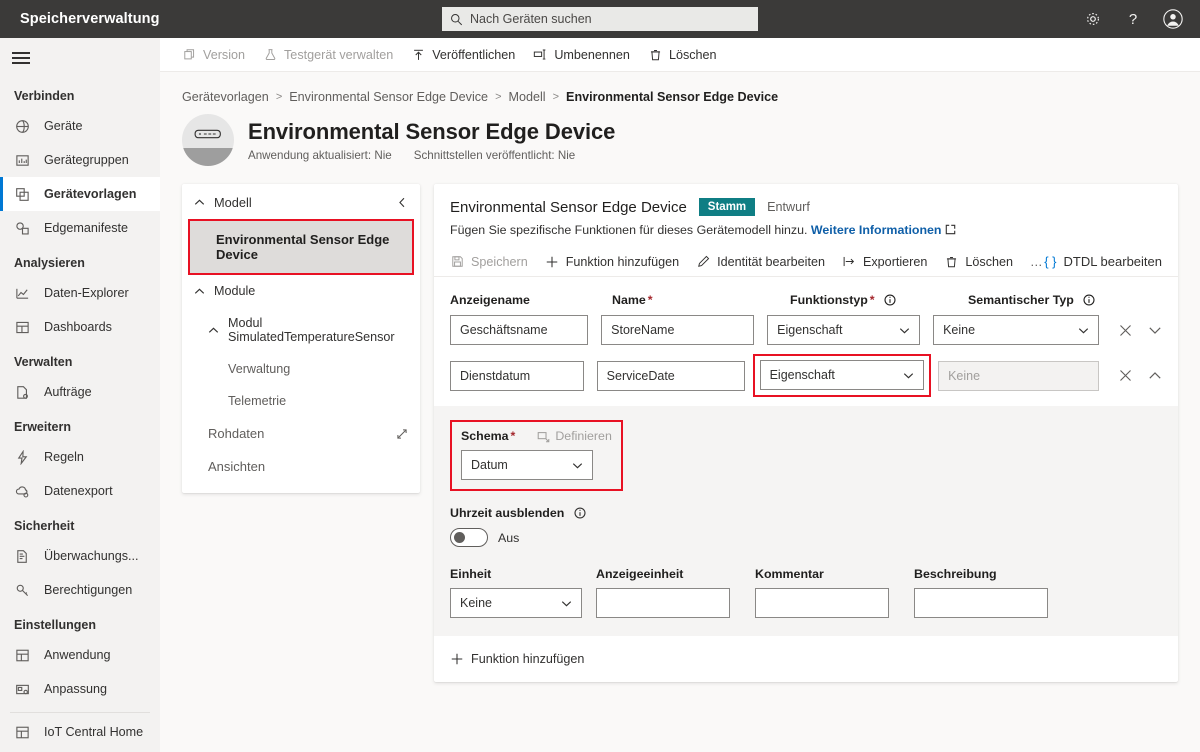 This screenshot has width=1200, height=752. What do you see at coordinates (507, 513) in the screenshot?
I see `hide-time-label: Uhrzeit ausblenden` at bounding box center [507, 513].